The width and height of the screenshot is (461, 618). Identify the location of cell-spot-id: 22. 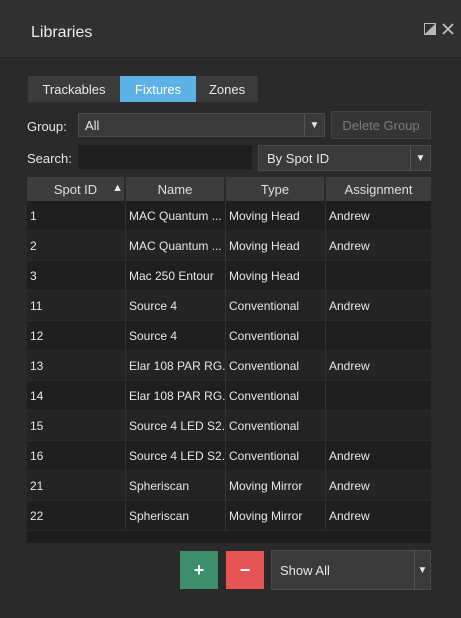
(76, 515).